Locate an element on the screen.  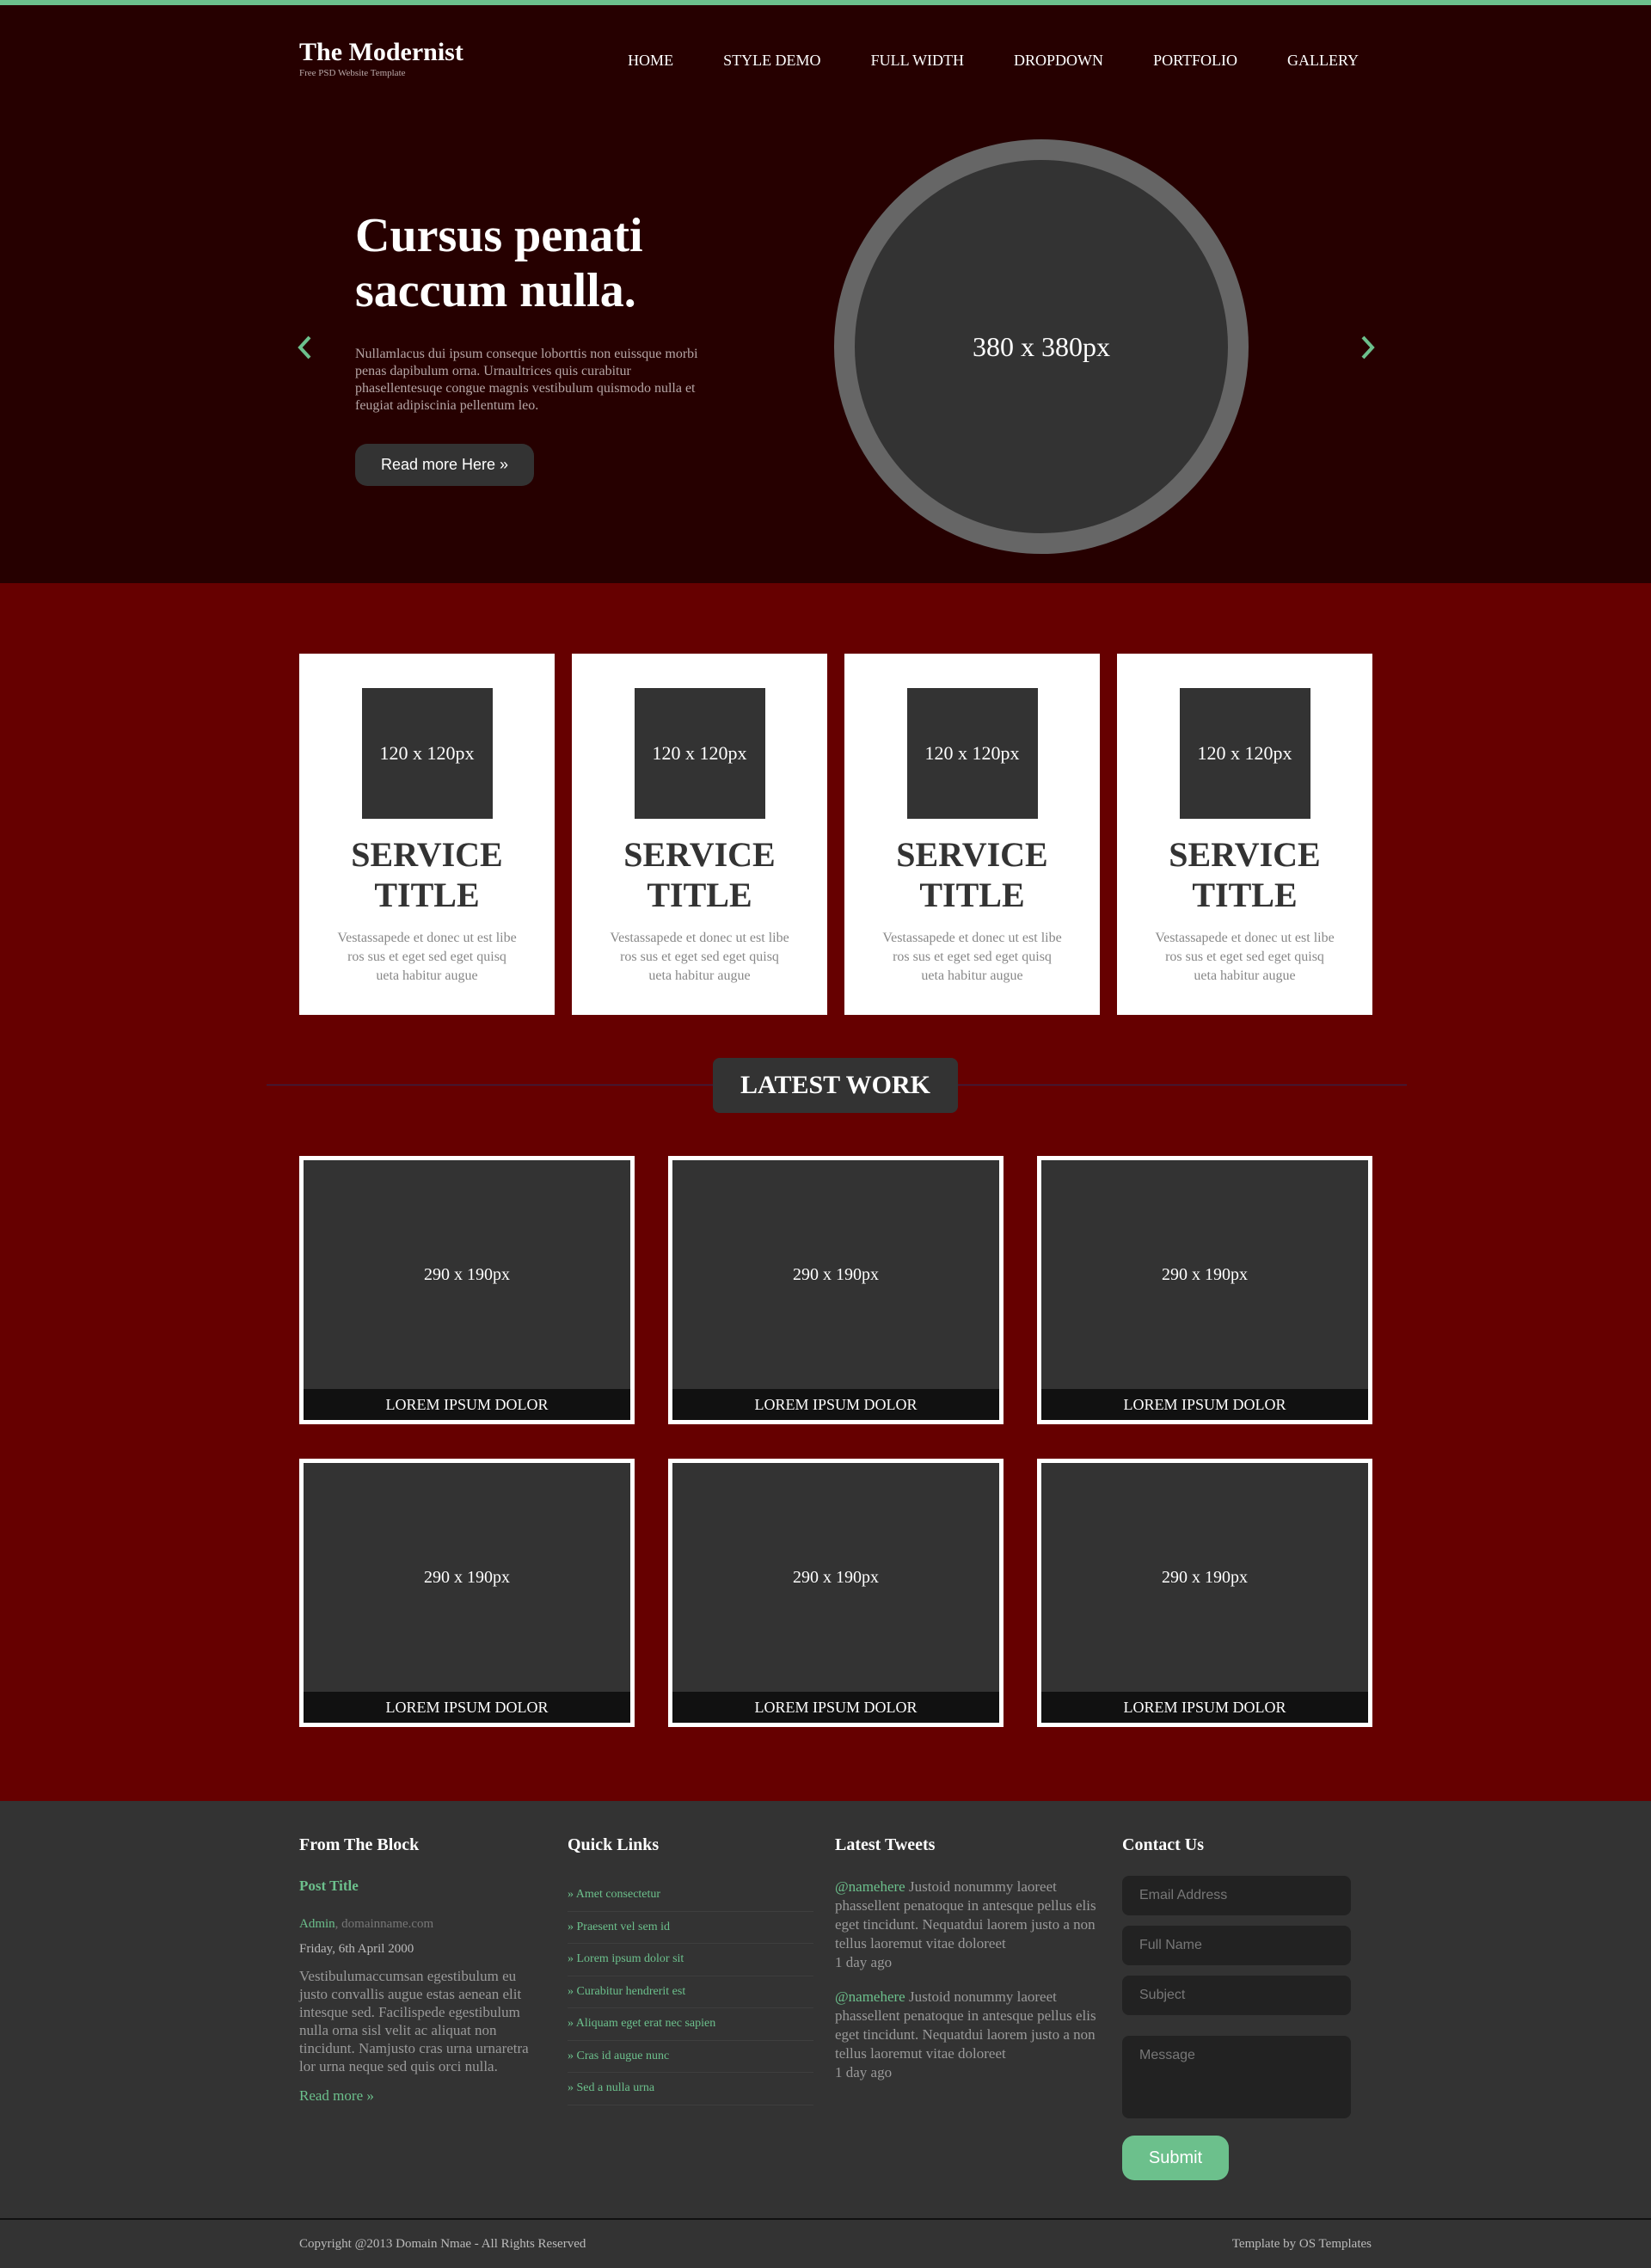
nav-style-demo: STYLE DEMO is located at coordinates (772, 61).